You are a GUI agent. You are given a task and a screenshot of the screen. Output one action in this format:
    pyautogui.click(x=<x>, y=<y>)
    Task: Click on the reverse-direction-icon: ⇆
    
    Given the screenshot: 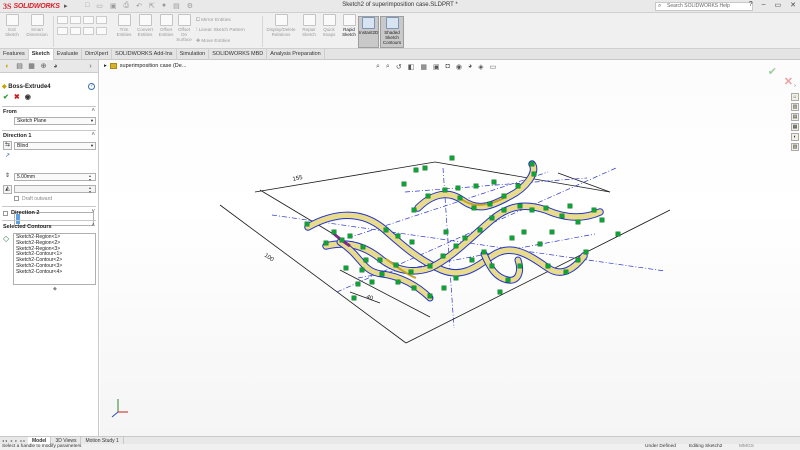 What is the action you would take?
    pyautogui.click(x=7, y=145)
    